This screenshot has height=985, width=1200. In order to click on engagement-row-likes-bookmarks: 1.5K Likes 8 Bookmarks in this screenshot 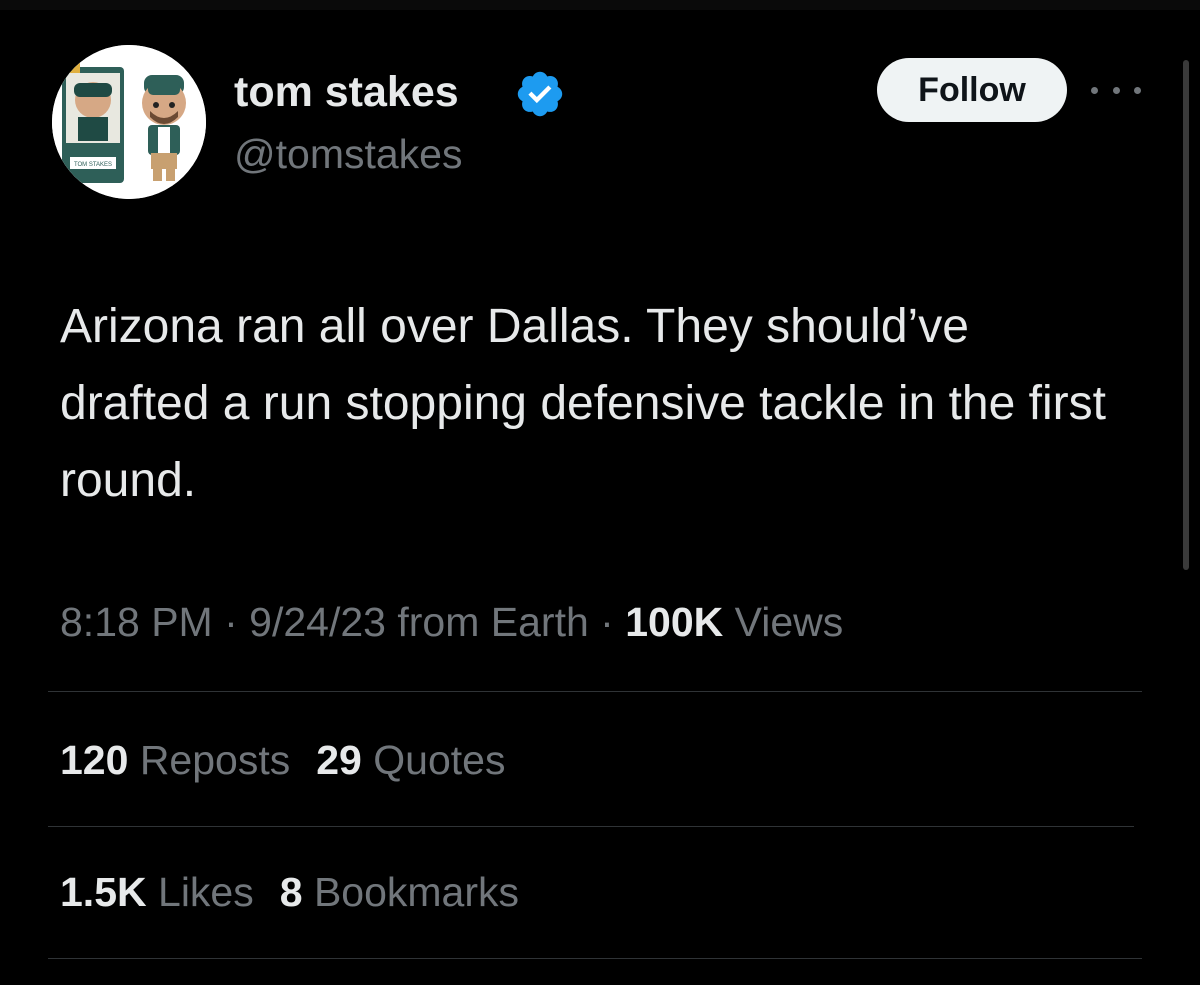, I will do `click(302, 892)`.